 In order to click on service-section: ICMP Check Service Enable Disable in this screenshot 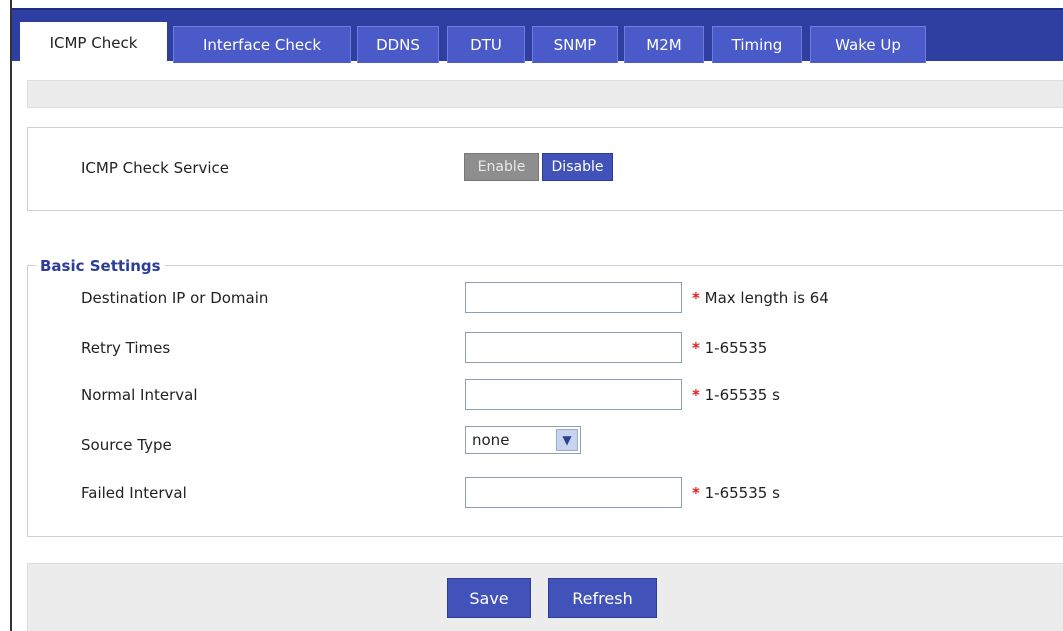, I will do `click(545, 169)`.